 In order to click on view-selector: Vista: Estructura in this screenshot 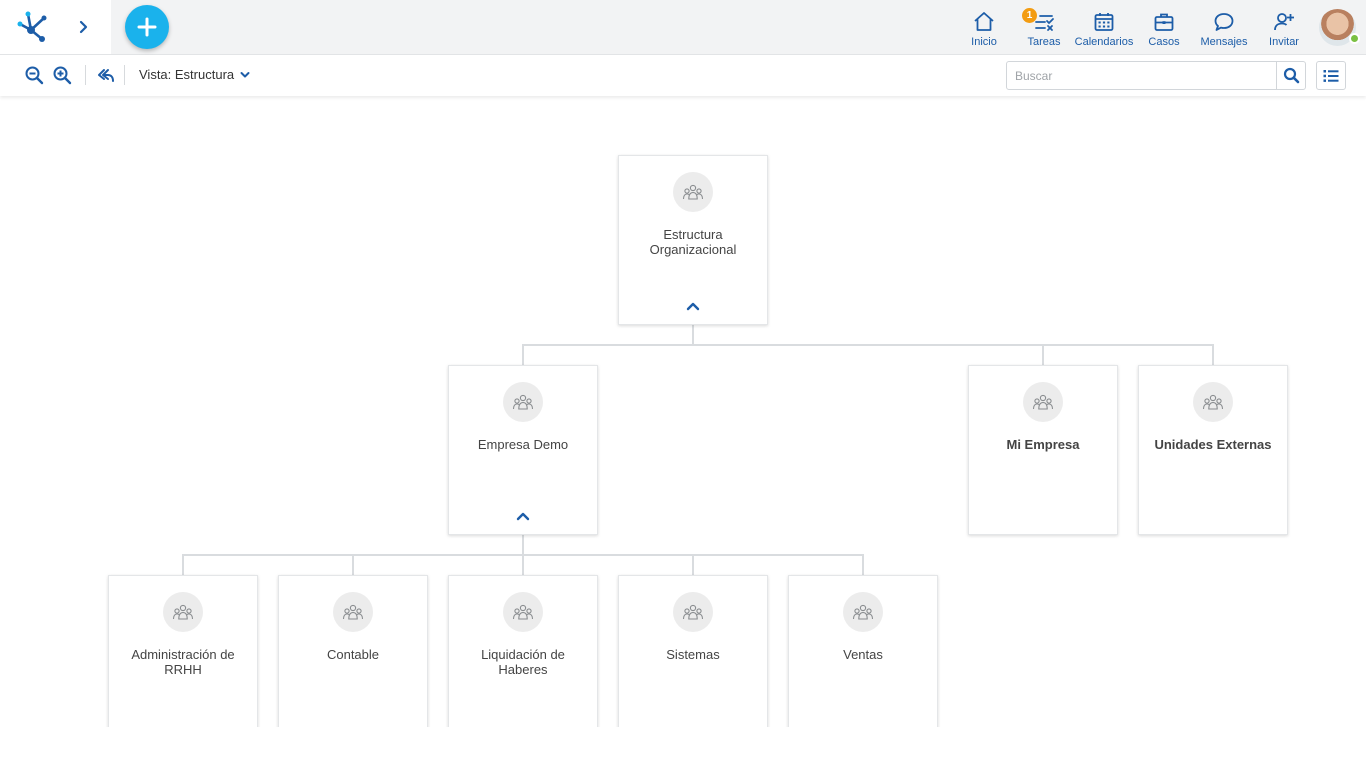, I will do `click(194, 74)`.